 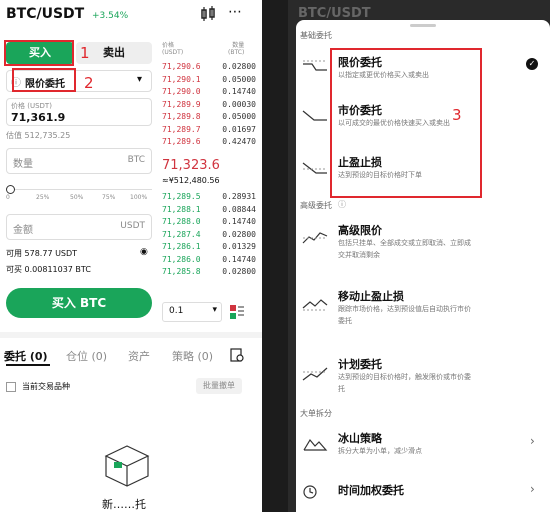 What do you see at coordinates (342, 204) in the screenshot?
I see `info-icon: ⓘ` at bounding box center [342, 204].